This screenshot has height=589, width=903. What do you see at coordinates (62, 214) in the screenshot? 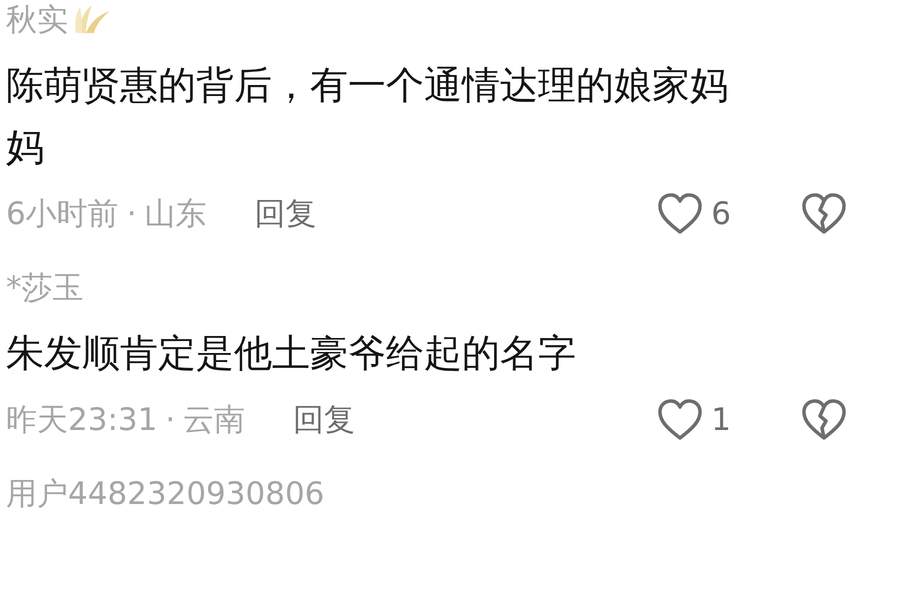
I see `comment-time: 6小时前` at bounding box center [62, 214].